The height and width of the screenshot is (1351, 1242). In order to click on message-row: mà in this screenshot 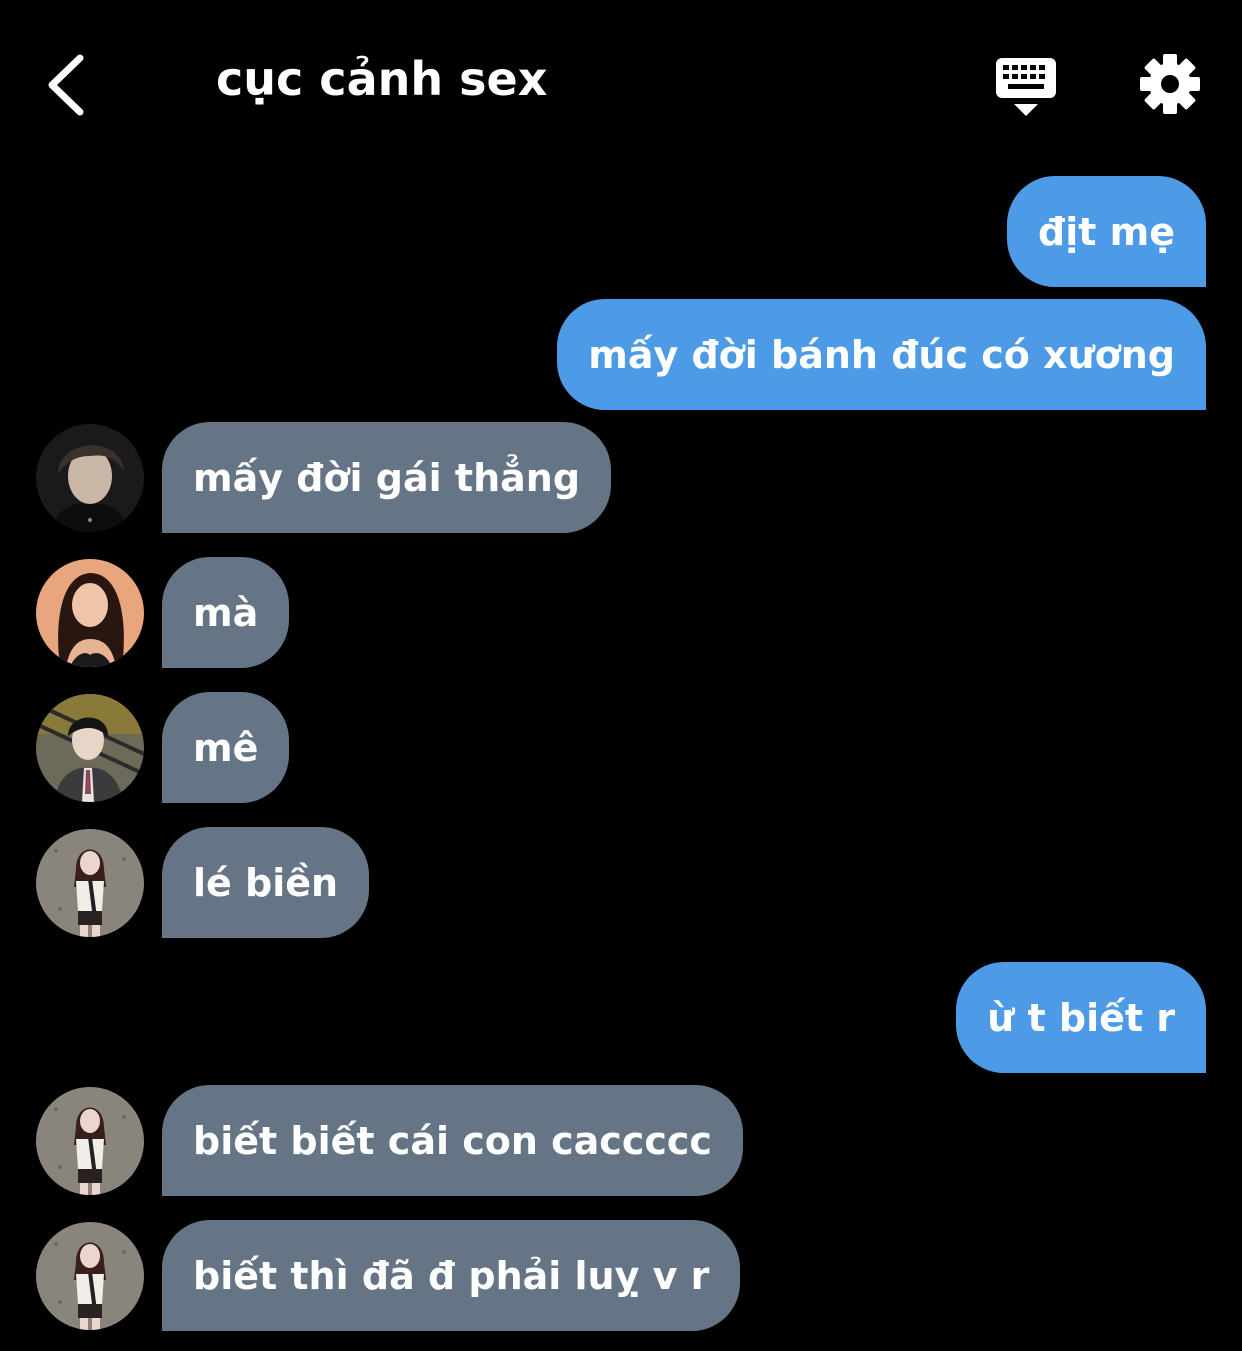, I will do `click(621, 612)`.